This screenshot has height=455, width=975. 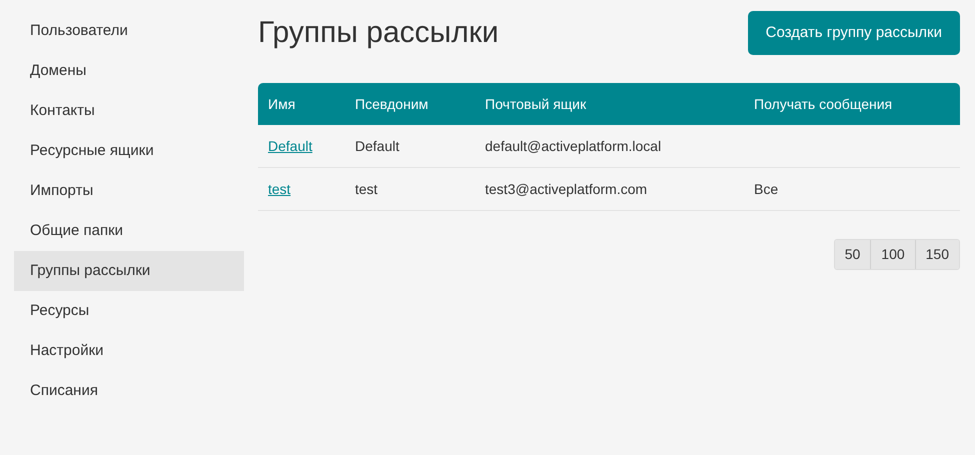 I want to click on column-header: Получать сообщения, so click(x=823, y=104).